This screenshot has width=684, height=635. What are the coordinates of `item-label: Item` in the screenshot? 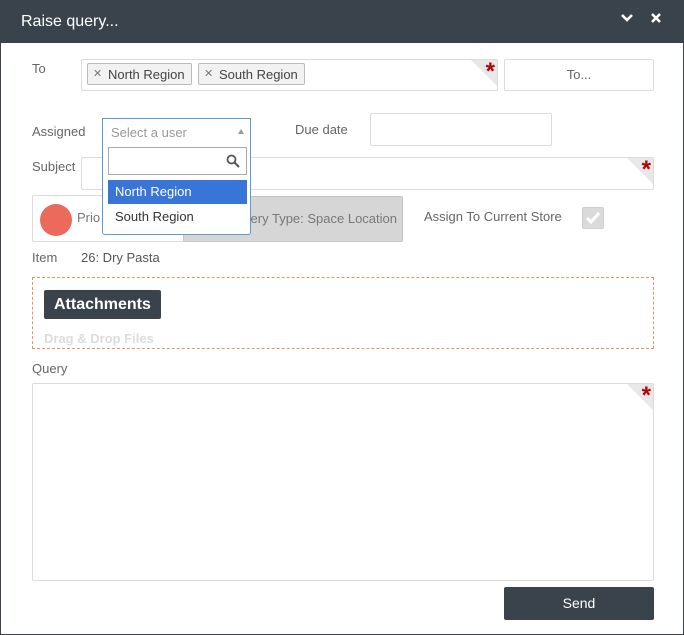 It's located at (45, 257).